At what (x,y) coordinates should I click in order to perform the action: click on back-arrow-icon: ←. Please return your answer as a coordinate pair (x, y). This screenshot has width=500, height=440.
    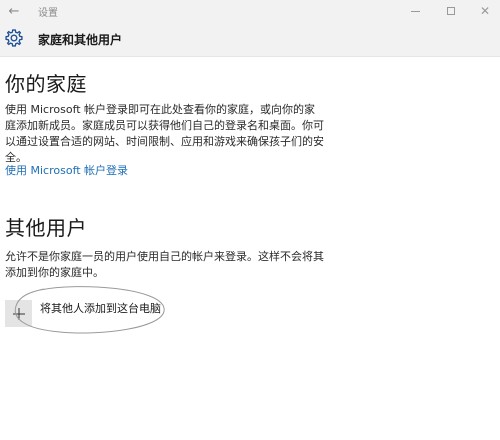
    Looking at the image, I should click on (14, 11).